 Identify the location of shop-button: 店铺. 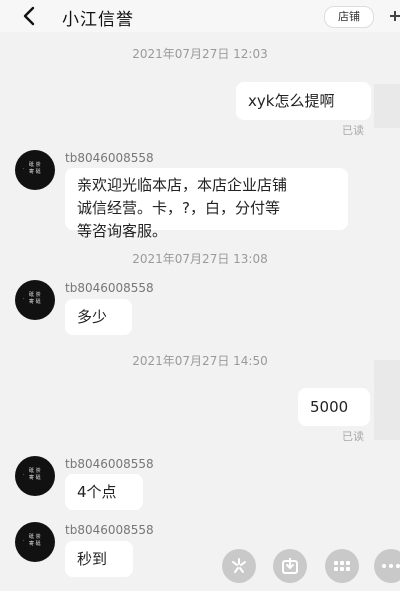
(349, 17).